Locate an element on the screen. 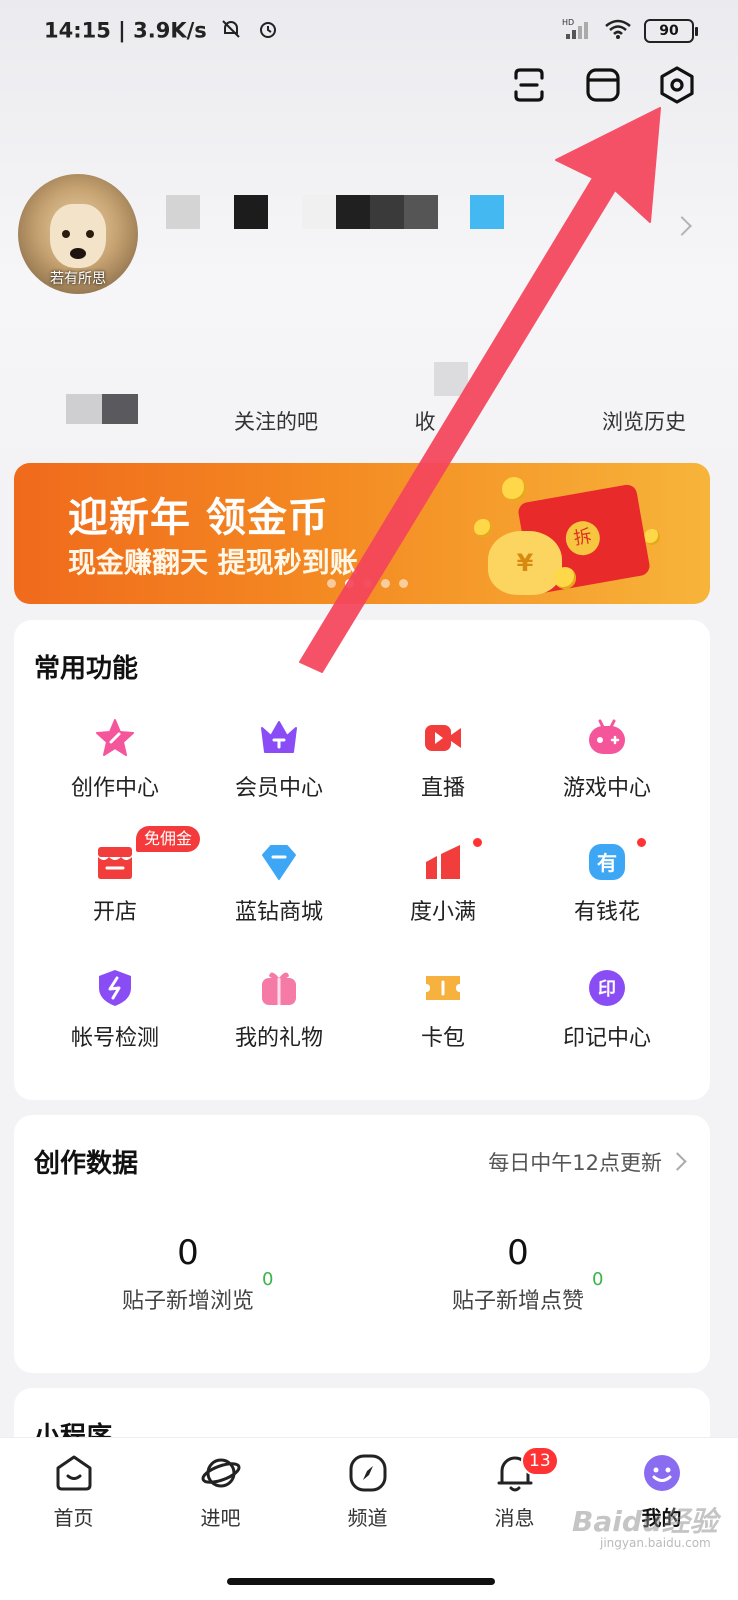 The width and height of the screenshot is (738, 1600). nav-messages: 13 消息 is located at coordinates (514, 1493).